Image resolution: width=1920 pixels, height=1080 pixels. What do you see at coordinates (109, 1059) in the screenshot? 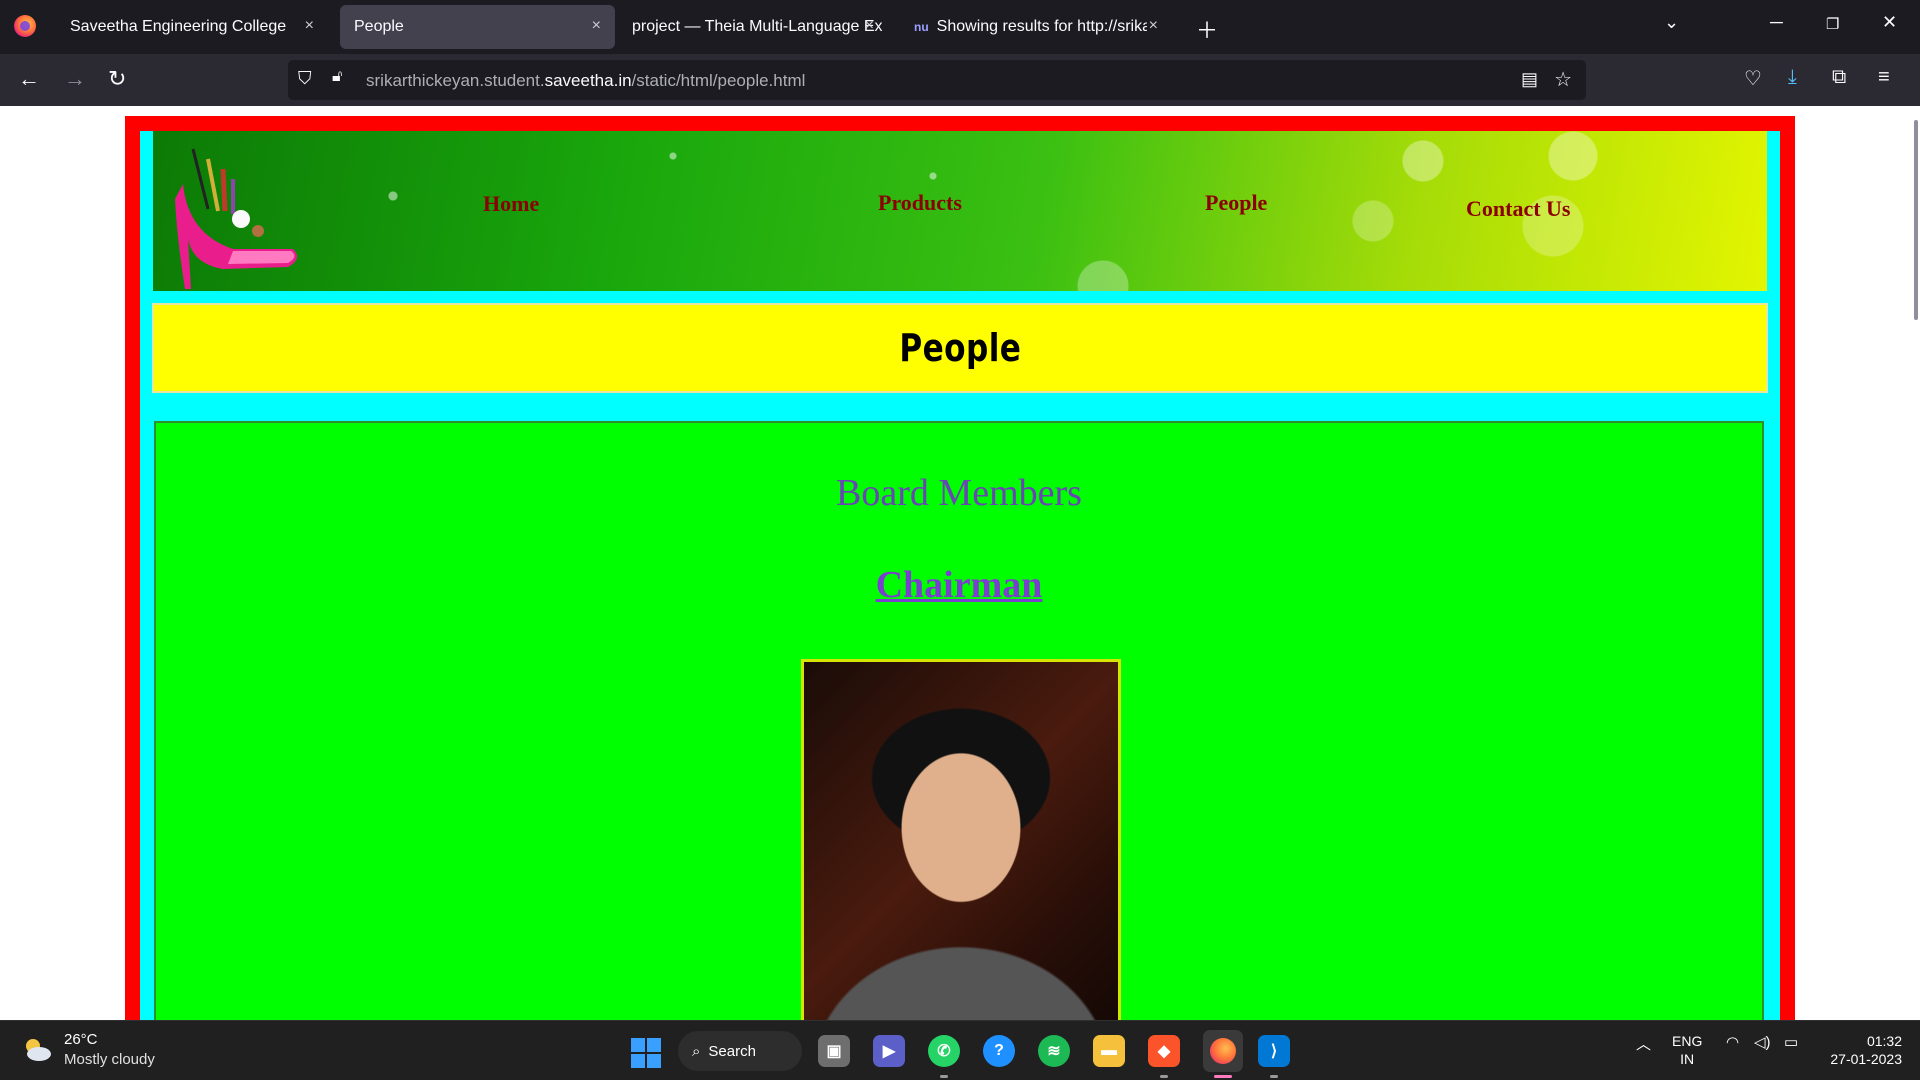
I see `weather-condition: Mostly cloudy` at bounding box center [109, 1059].